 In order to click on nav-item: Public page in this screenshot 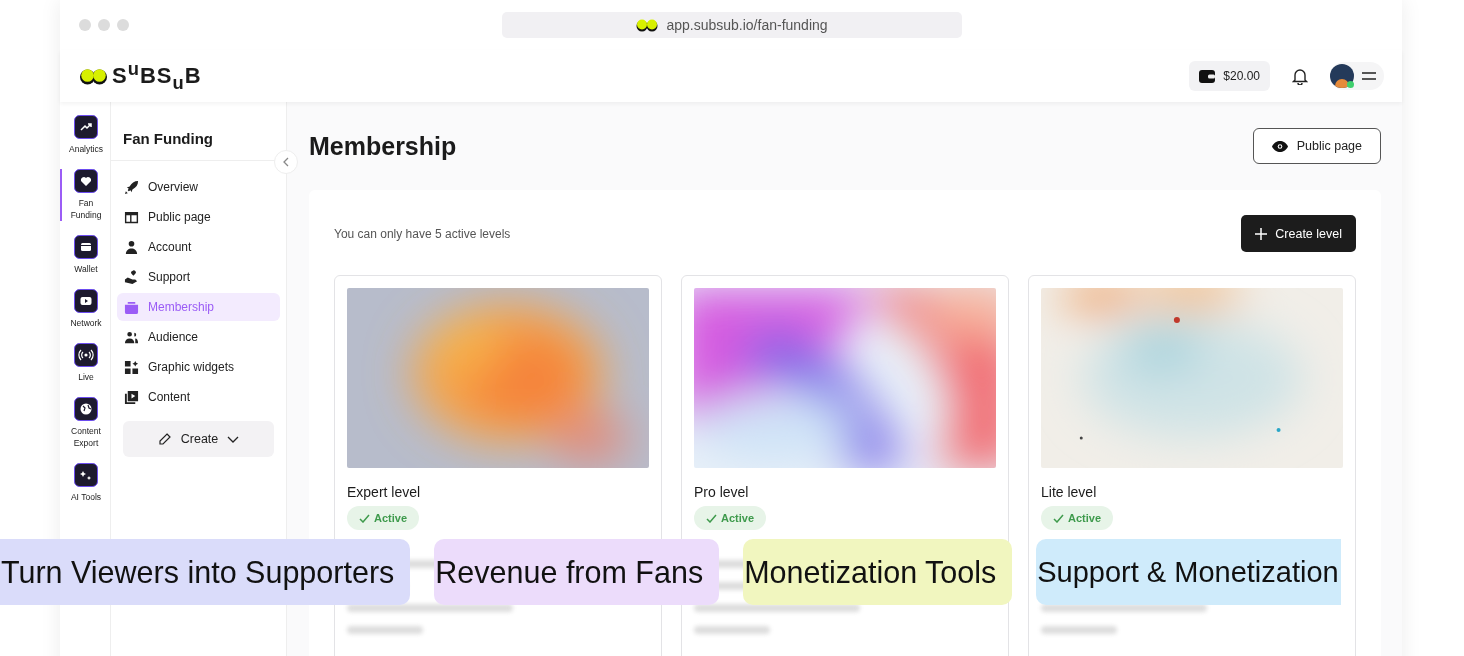, I will do `click(198, 217)`.